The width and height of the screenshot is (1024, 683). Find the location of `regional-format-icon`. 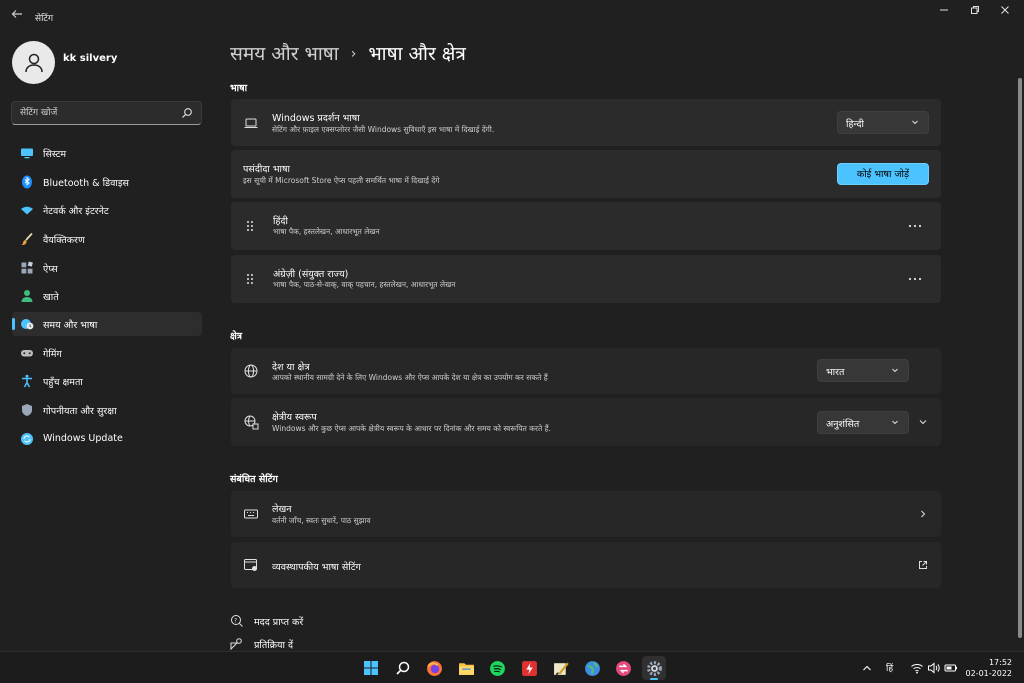

regional-format-icon is located at coordinates (251, 422).